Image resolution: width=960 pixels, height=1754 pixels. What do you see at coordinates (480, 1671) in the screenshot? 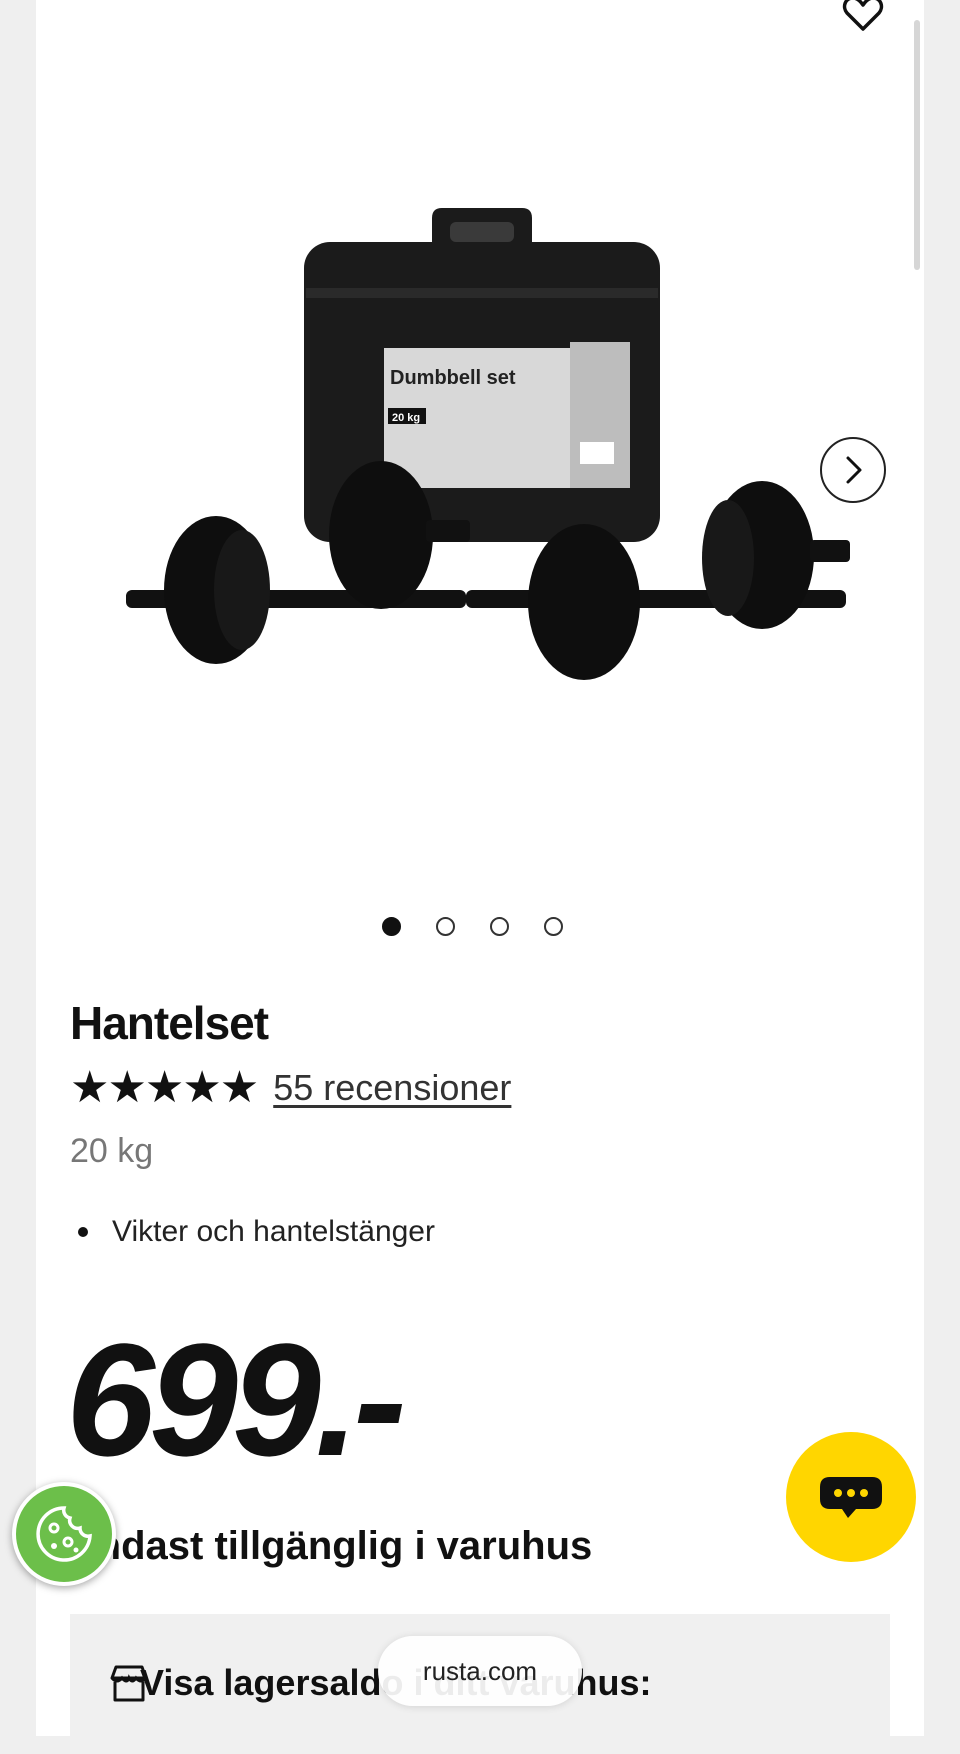
I see `browser-url-bar: rusta.com` at bounding box center [480, 1671].